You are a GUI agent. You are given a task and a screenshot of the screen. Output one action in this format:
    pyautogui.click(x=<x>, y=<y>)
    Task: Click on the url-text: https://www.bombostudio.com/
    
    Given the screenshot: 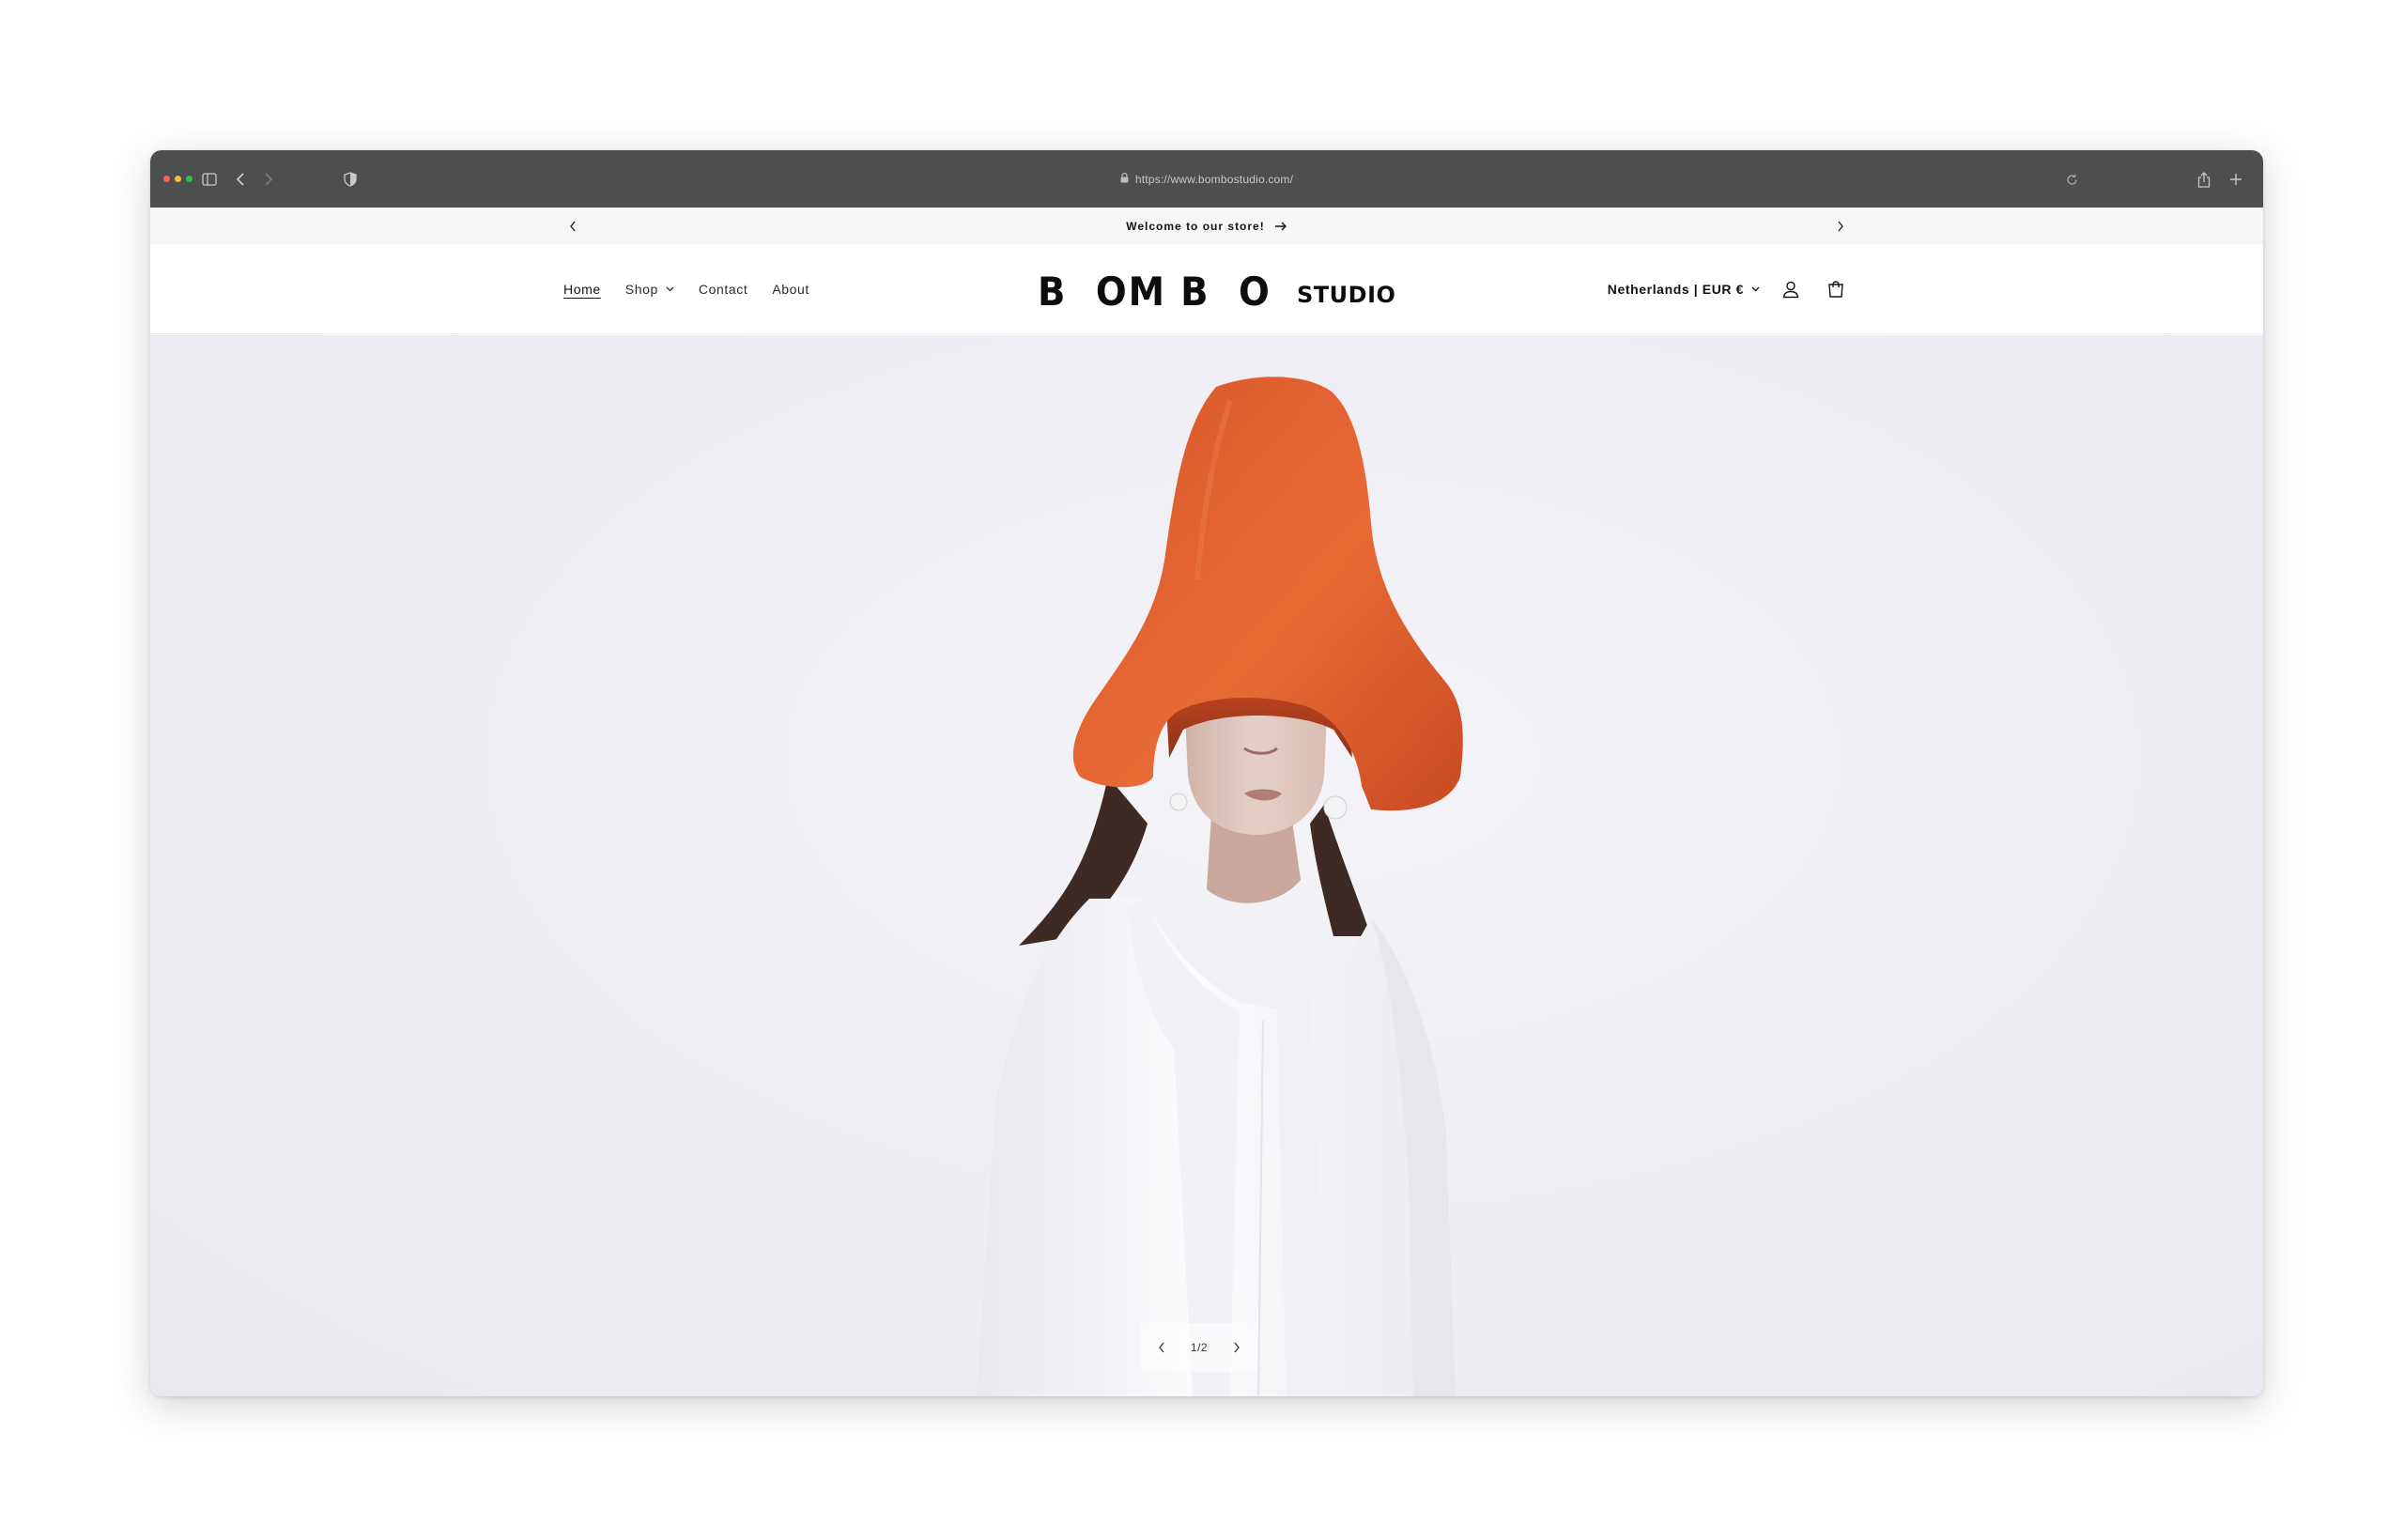 What is the action you would take?
    pyautogui.click(x=1214, y=179)
    